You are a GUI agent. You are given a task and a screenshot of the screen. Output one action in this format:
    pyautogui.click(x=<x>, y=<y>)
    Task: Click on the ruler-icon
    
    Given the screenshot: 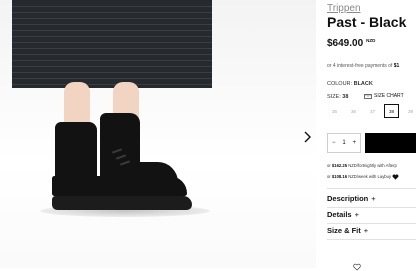 What is the action you would take?
    pyautogui.click(x=368, y=96)
    